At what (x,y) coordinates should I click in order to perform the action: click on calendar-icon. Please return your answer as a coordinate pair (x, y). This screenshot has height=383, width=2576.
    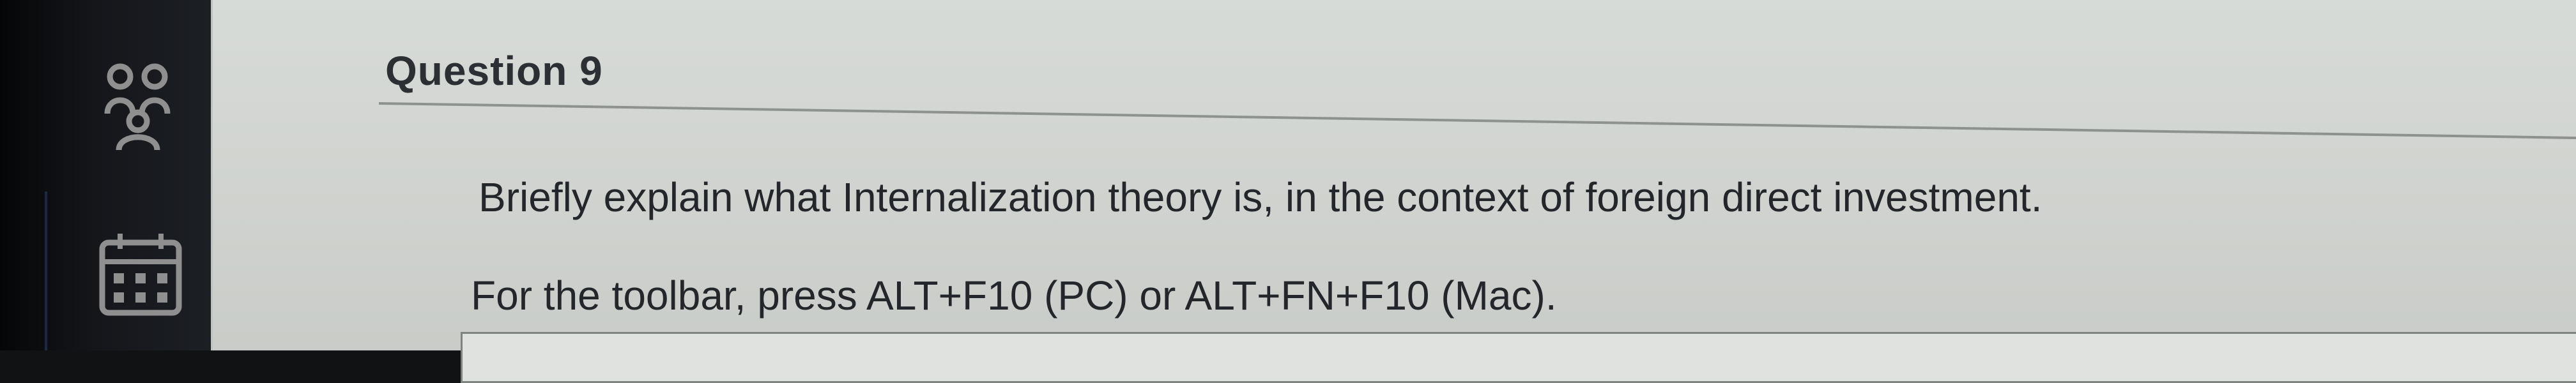
    Looking at the image, I should click on (140, 278).